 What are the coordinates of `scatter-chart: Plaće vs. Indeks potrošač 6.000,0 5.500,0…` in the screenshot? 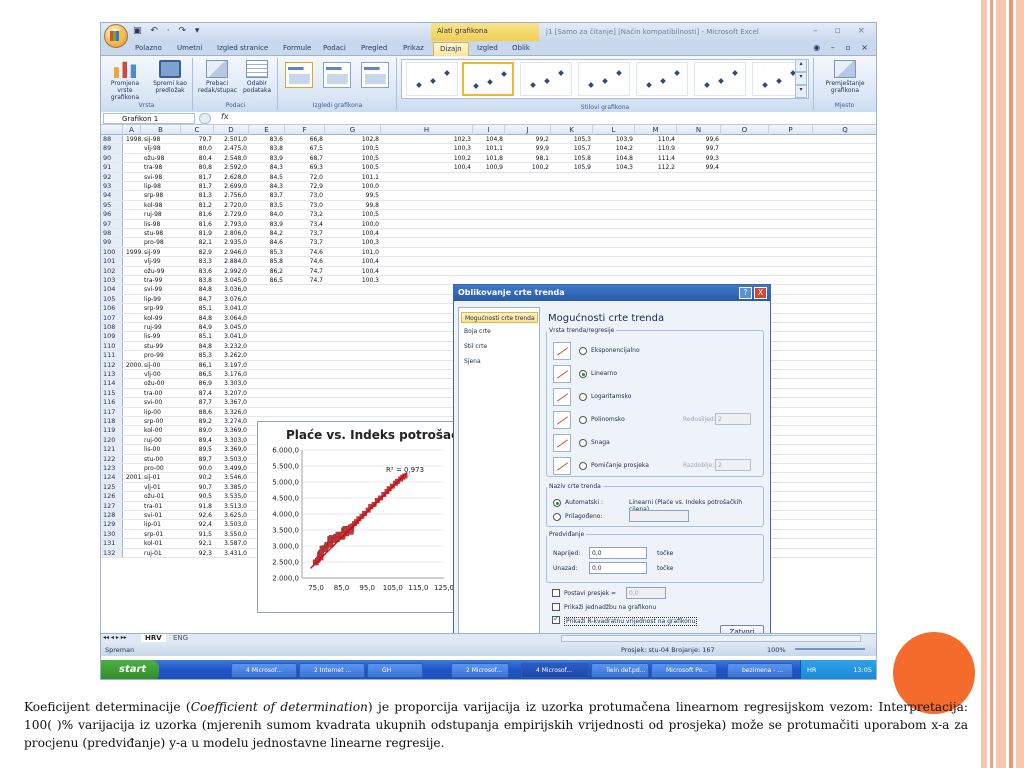 It's located at (358, 517).